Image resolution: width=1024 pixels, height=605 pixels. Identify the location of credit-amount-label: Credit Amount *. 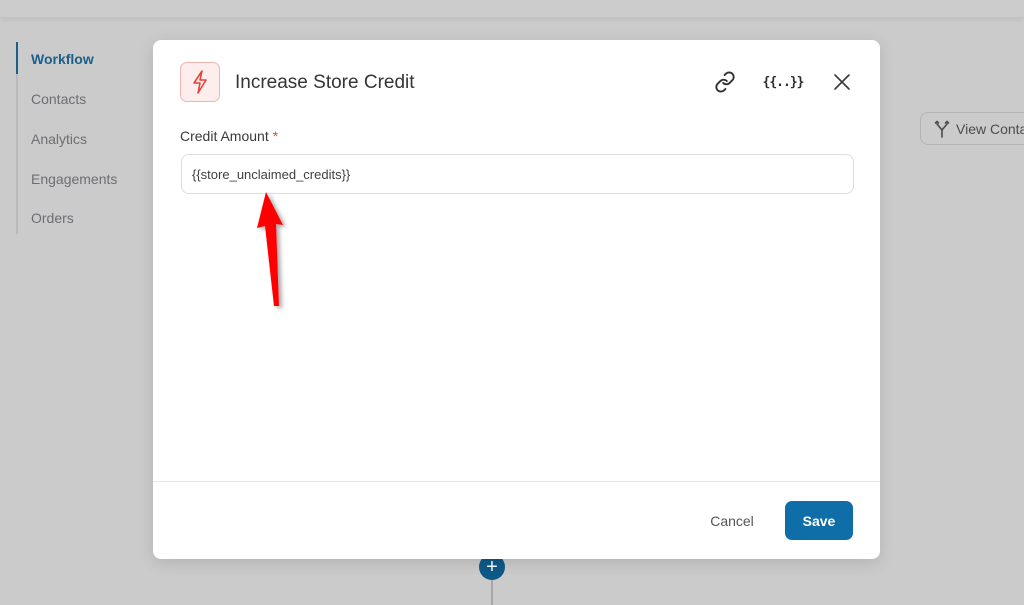
(229, 136).